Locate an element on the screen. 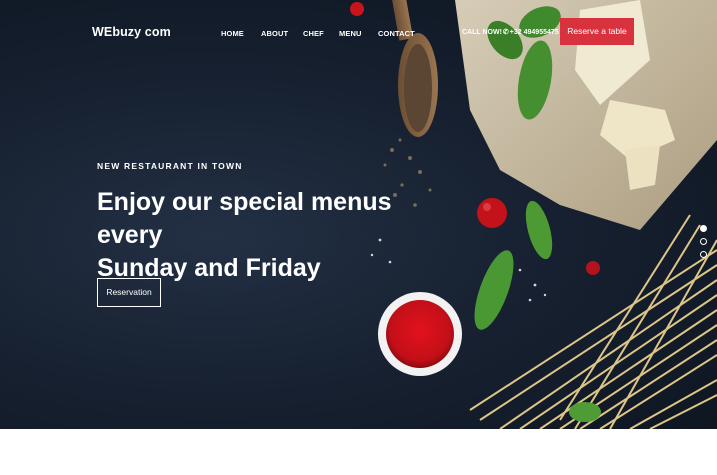  nav-chef-link: CHEF is located at coordinates (313, 33).